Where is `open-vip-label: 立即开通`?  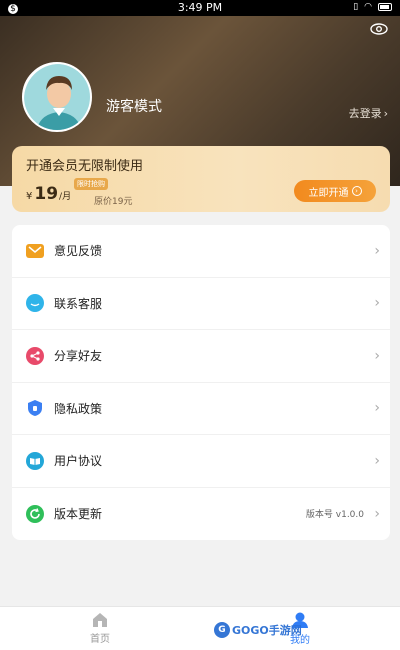 open-vip-label: 立即开通 is located at coordinates (328, 193).